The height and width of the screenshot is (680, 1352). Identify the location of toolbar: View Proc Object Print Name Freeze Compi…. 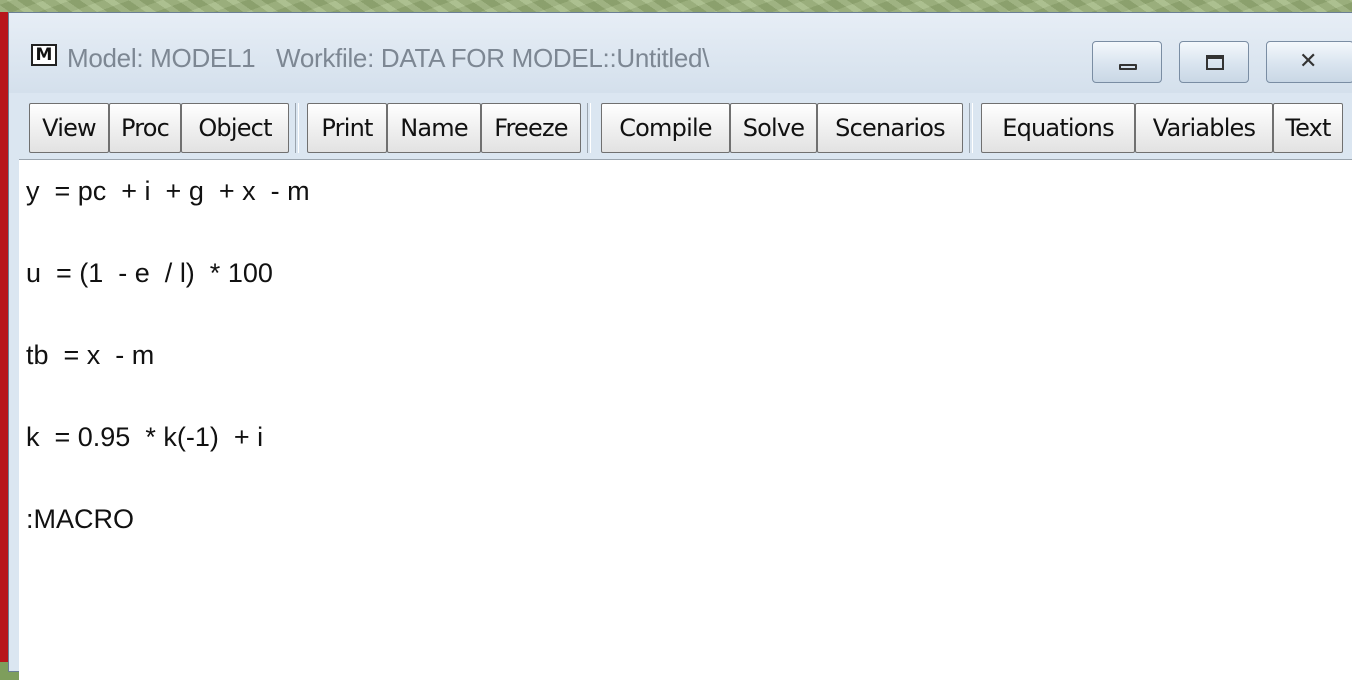
(680, 126).